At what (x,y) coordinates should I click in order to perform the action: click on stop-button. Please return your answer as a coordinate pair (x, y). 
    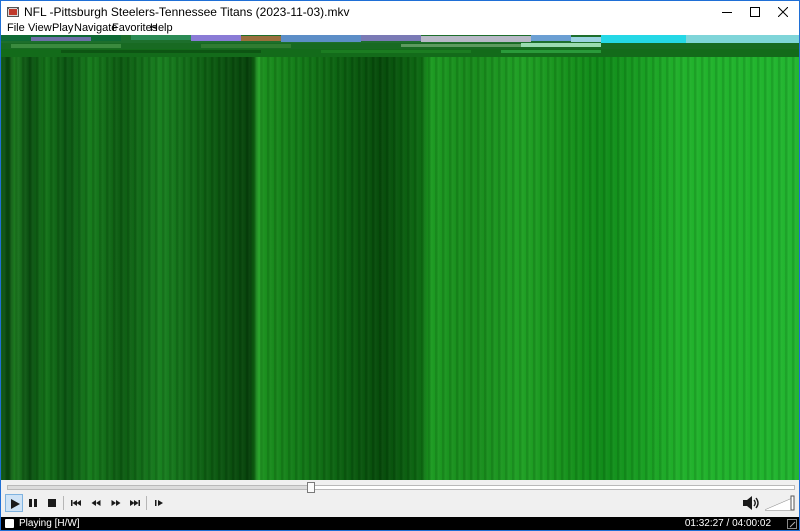
    Looking at the image, I should click on (52, 503).